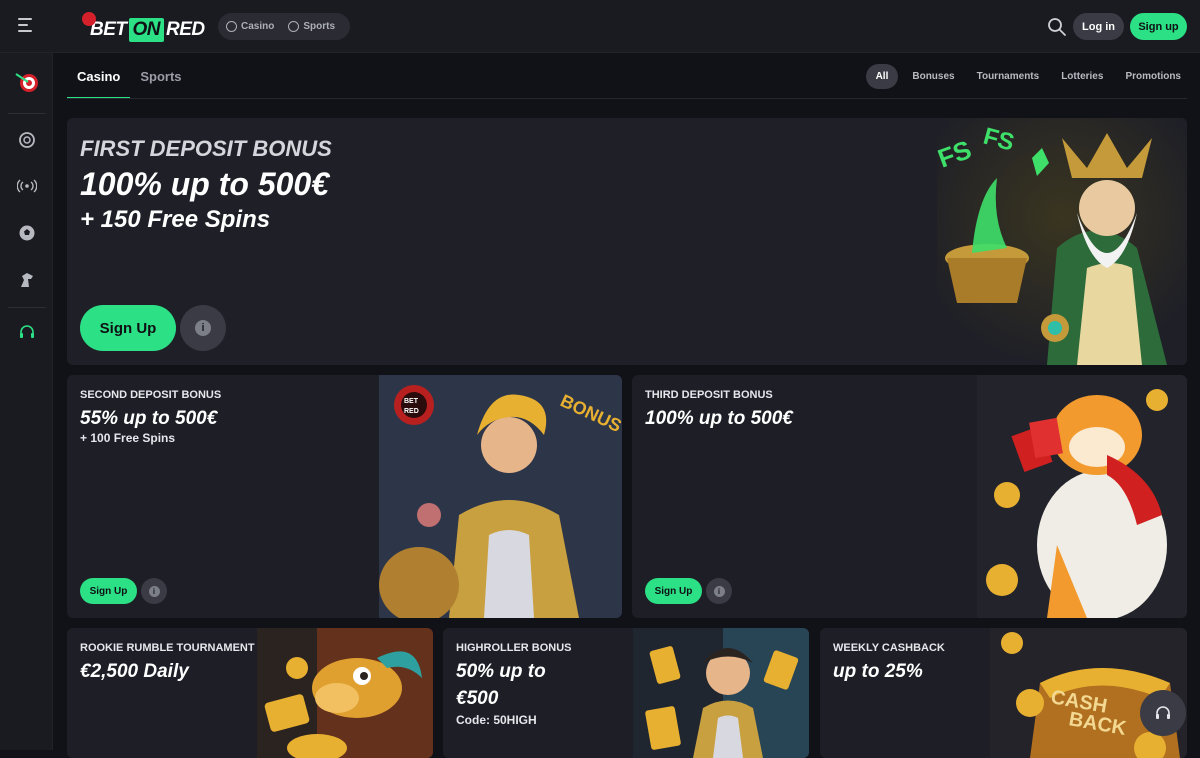 The height and width of the screenshot is (758, 1200). I want to click on tab-casino: Casino, so click(99, 77).